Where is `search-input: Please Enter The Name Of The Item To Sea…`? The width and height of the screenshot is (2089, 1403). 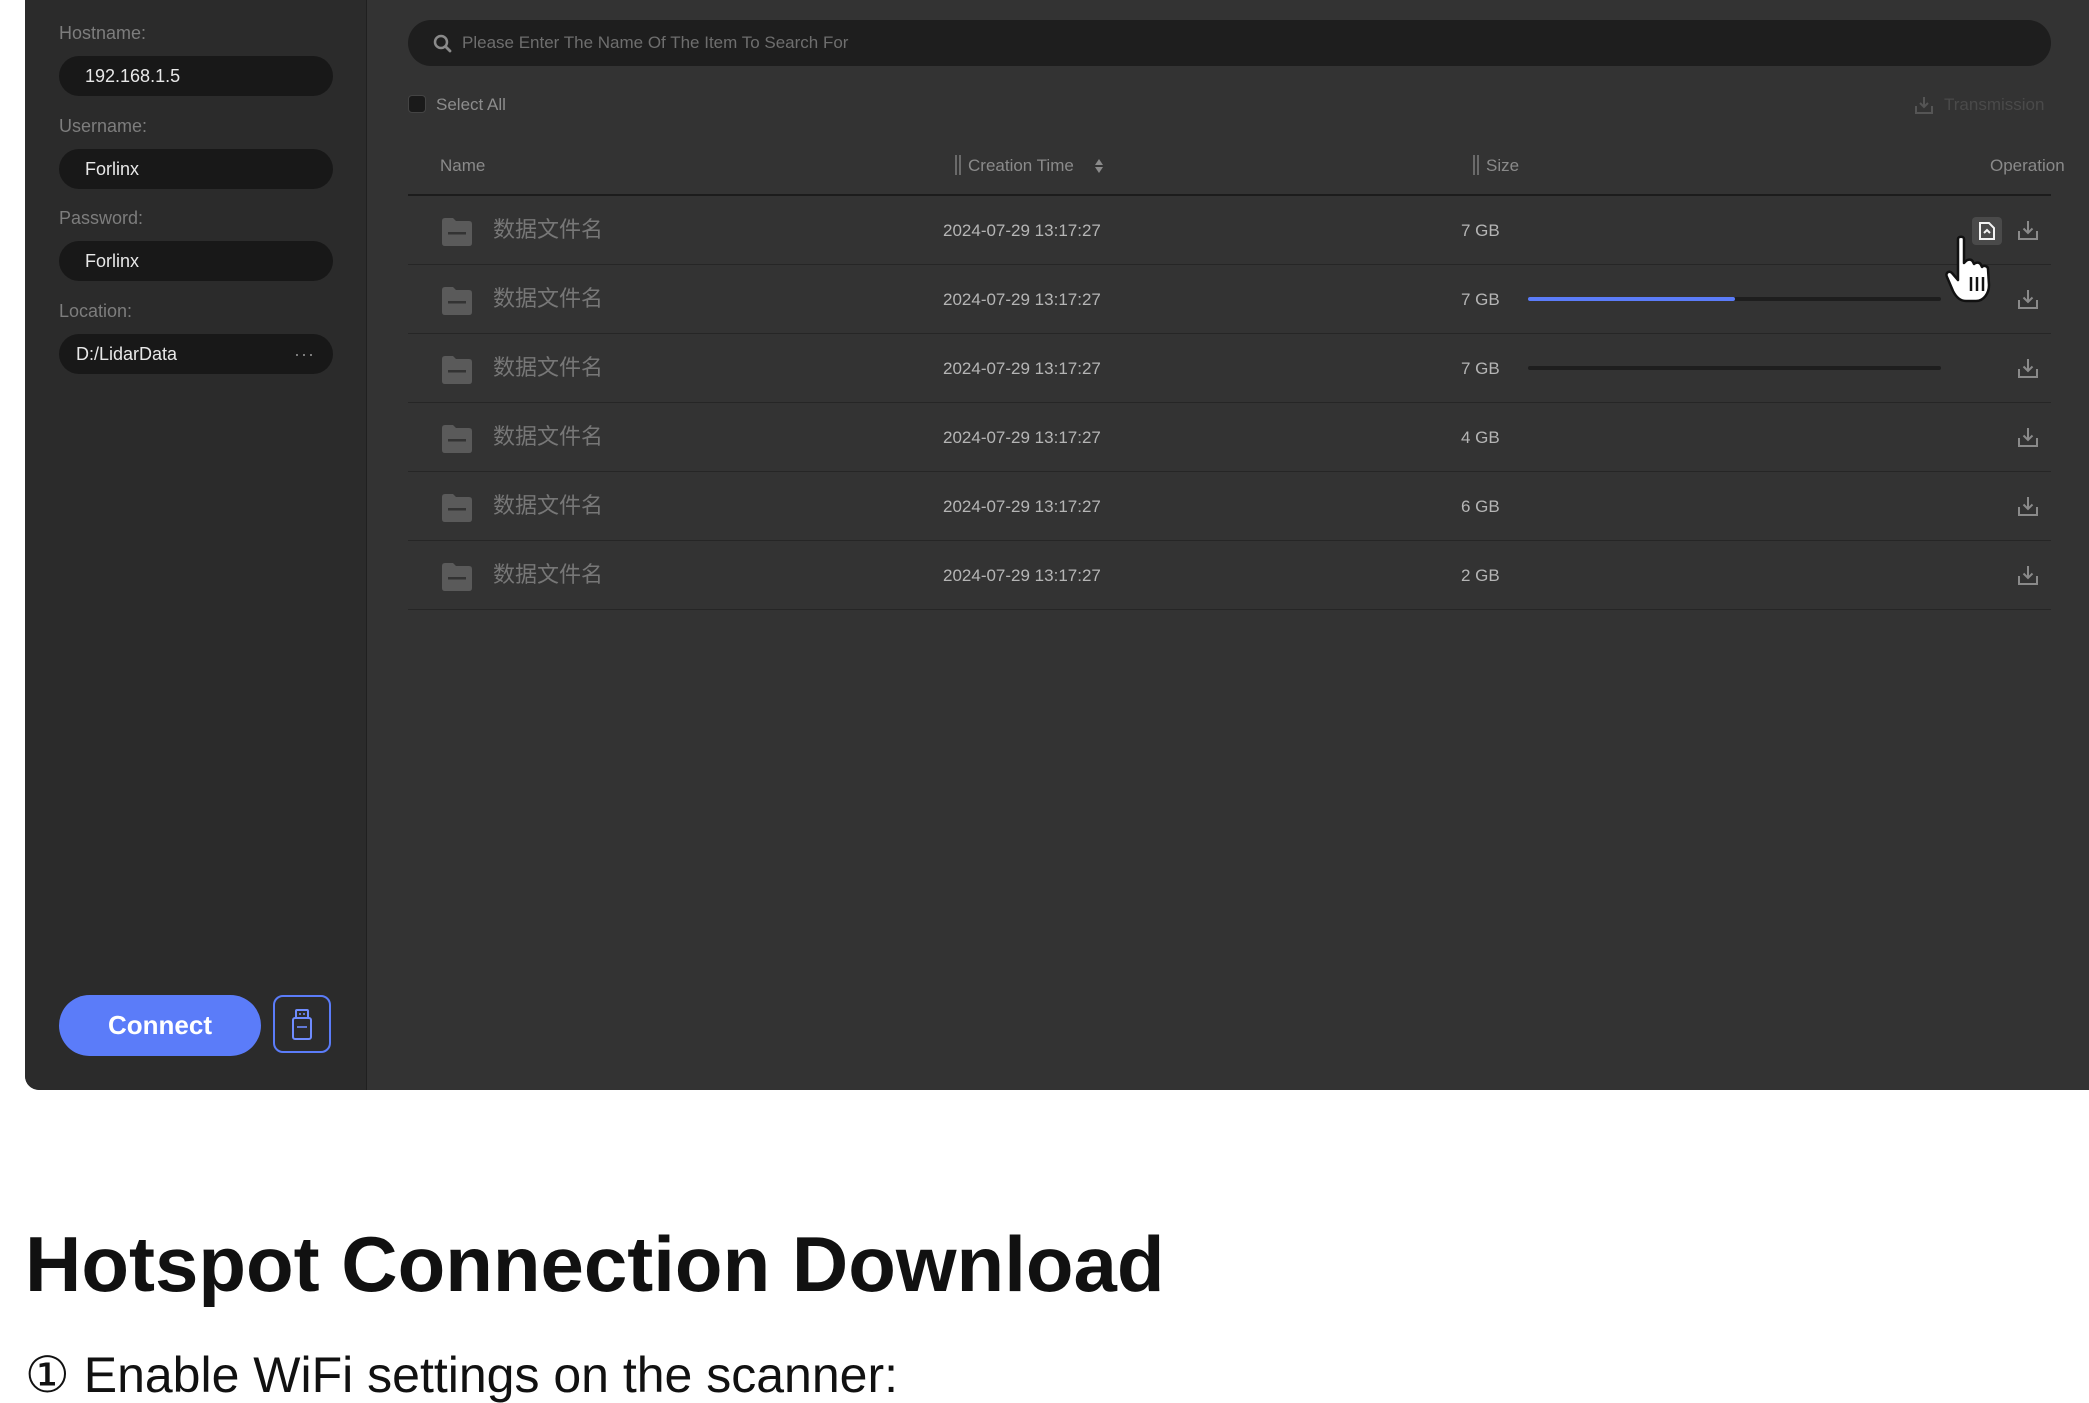
search-input: Please Enter The Name Of The Item To Sea… is located at coordinates (655, 43).